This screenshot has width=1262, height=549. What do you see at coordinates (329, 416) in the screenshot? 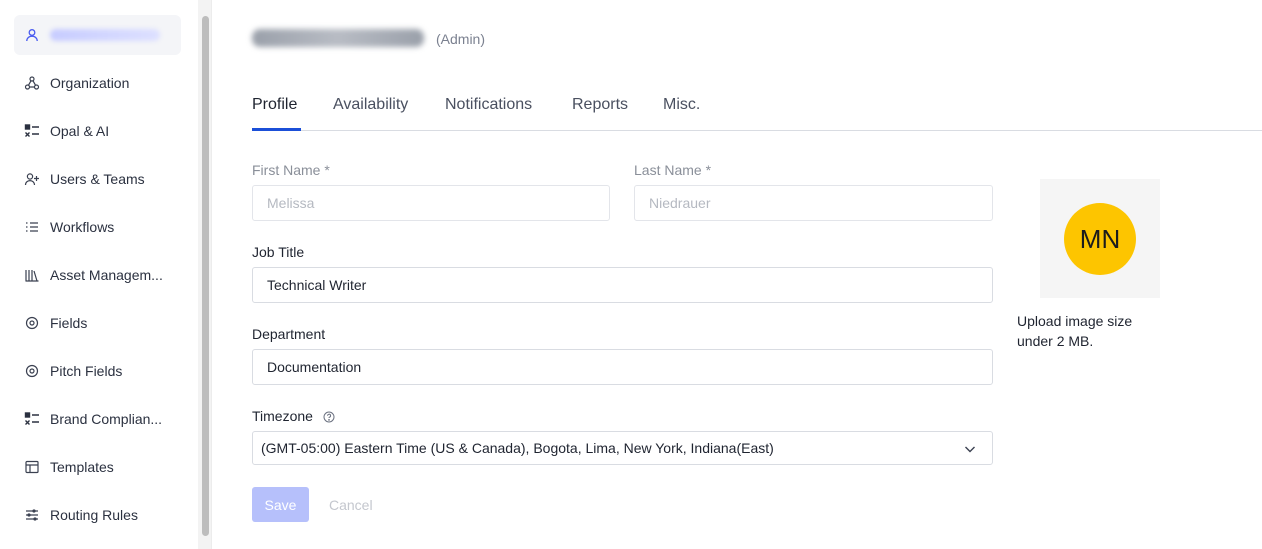
I see `help-circle-icon` at bounding box center [329, 416].